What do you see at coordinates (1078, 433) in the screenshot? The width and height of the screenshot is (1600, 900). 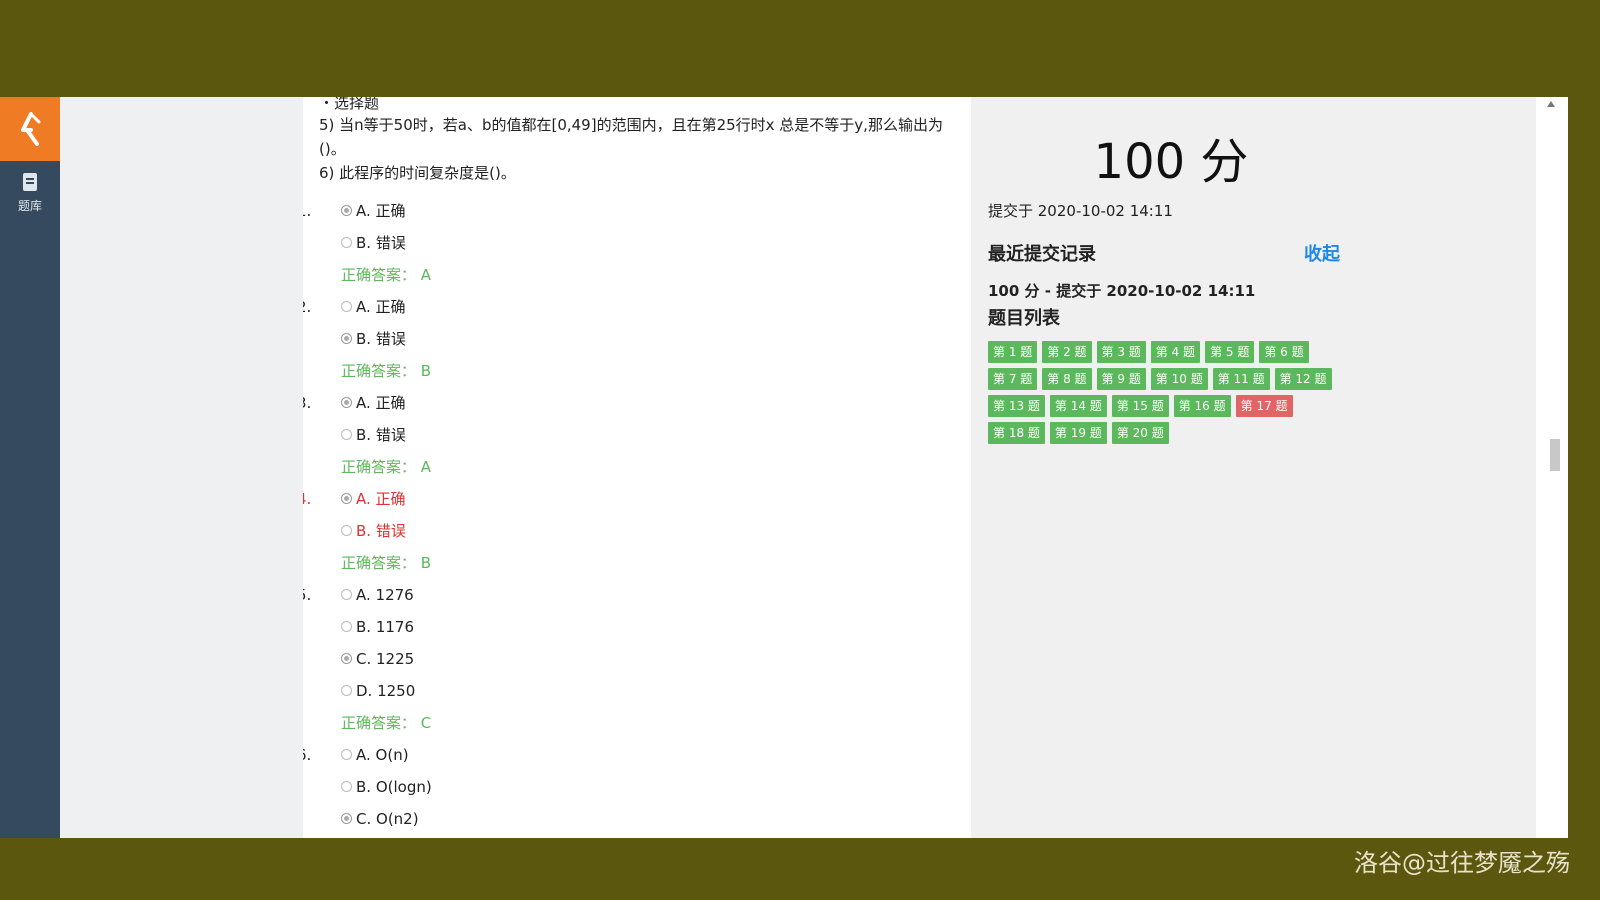 I see `question-tag: 第 19 题` at bounding box center [1078, 433].